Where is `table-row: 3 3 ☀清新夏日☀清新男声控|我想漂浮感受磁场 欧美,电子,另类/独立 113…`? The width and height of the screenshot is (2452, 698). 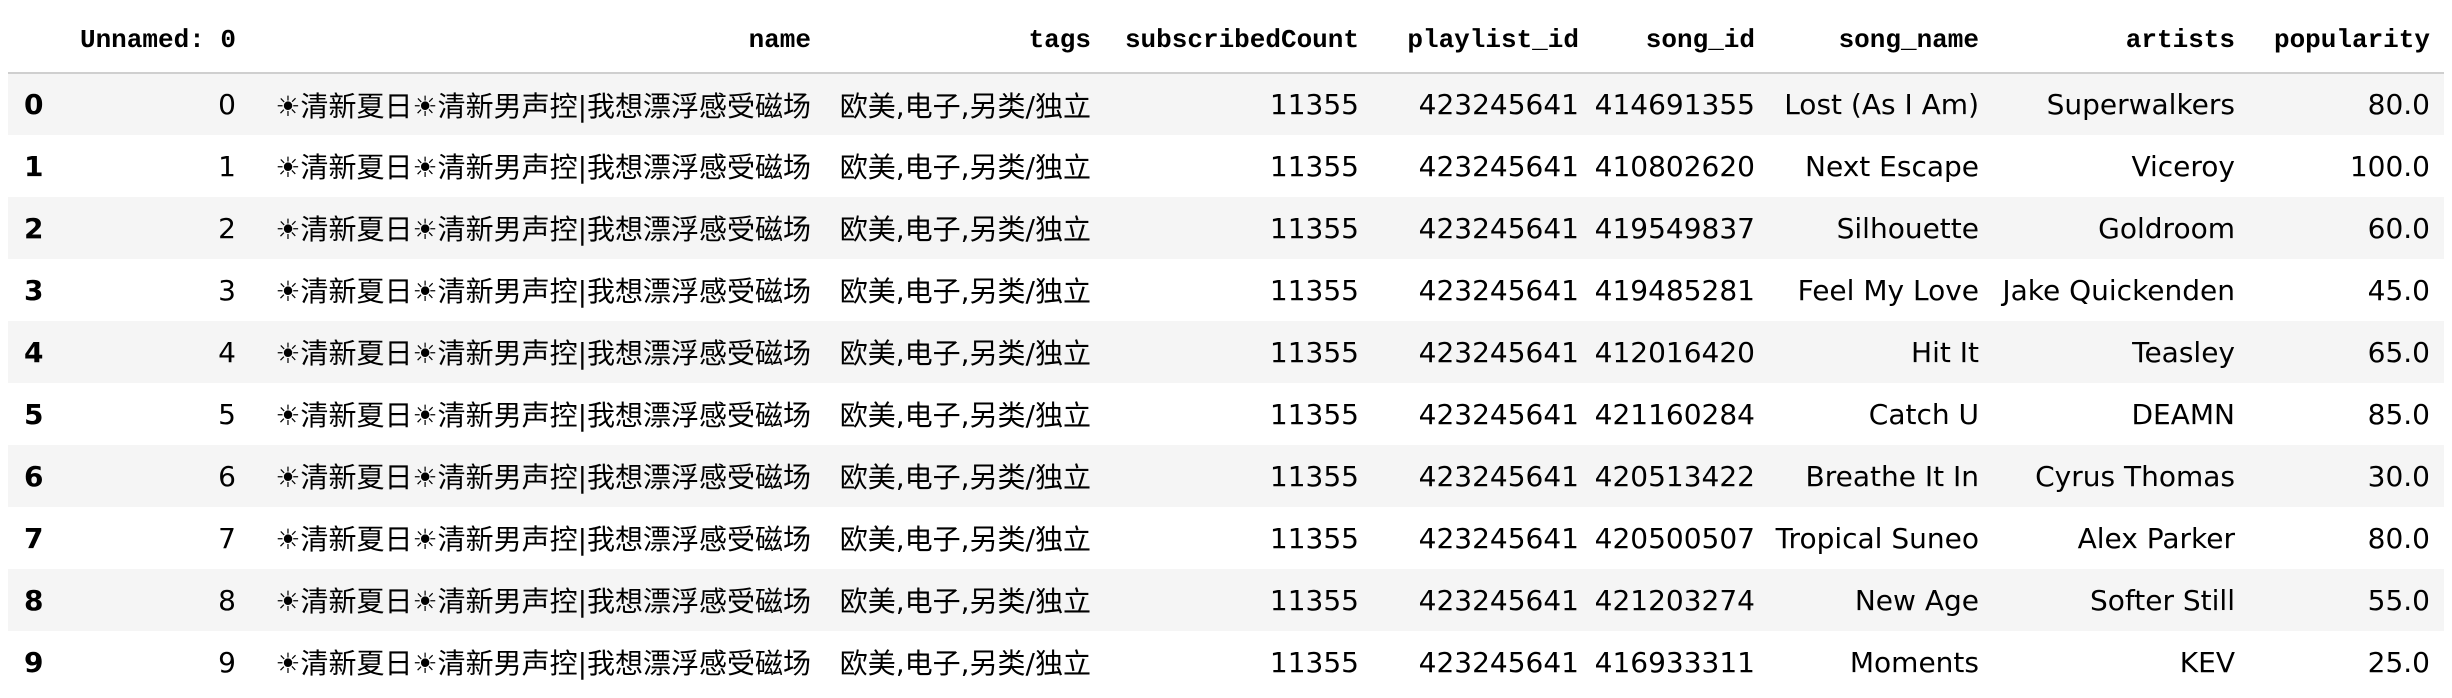 table-row: 3 3 ☀清新夏日☀清新男声控|我想漂浮感受磁场 欧美,电子,另类/独立 113… is located at coordinates (1226, 290).